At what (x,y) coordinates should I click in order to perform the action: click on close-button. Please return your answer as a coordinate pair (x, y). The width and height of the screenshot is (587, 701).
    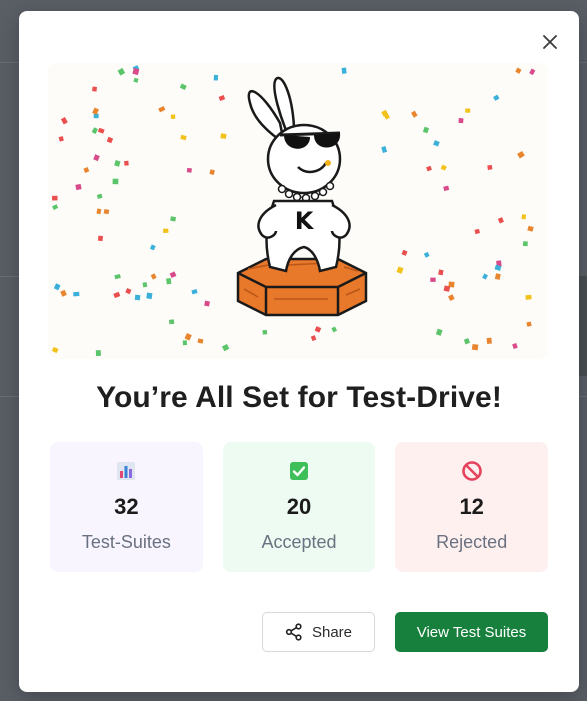
    Looking at the image, I should click on (550, 42).